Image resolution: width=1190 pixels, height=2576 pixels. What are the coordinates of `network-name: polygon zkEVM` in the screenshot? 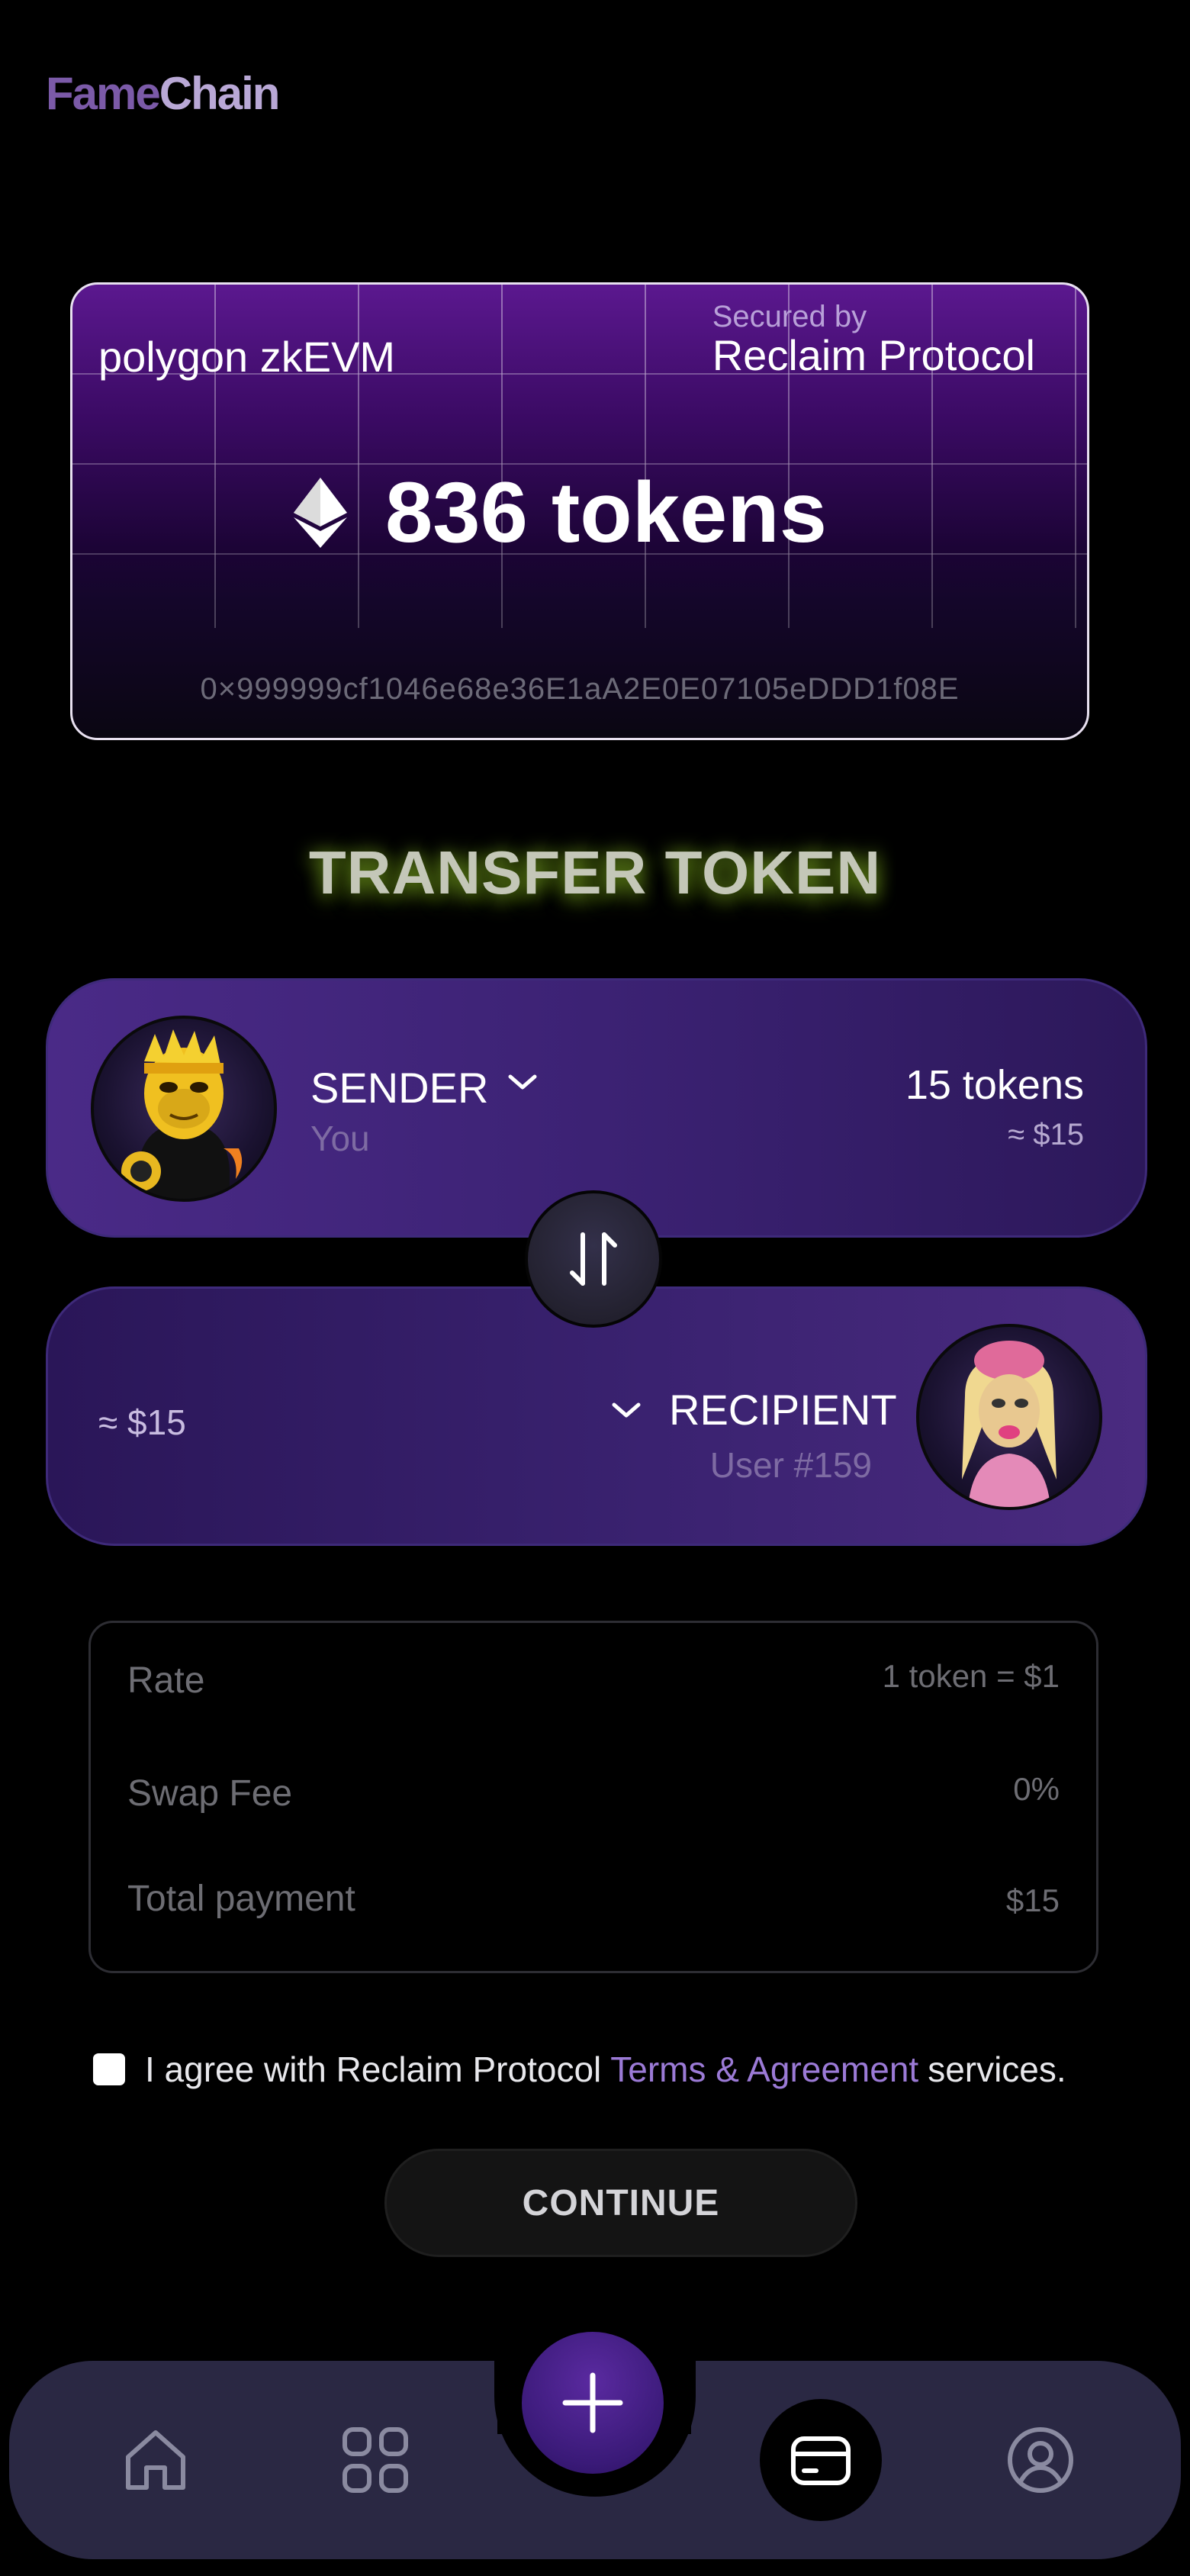 It's located at (247, 357).